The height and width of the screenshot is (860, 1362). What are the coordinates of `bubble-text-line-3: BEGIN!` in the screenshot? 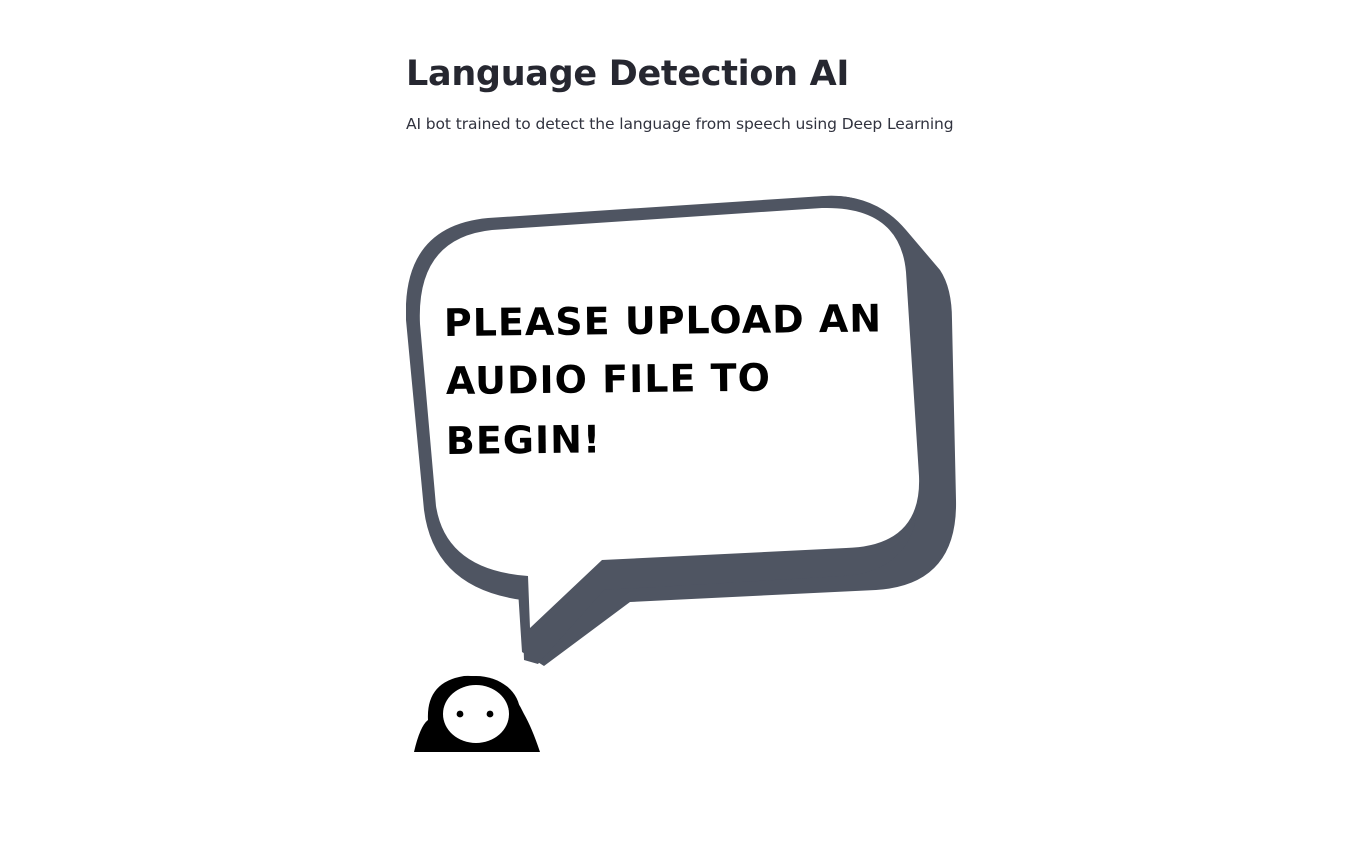 It's located at (524, 440).